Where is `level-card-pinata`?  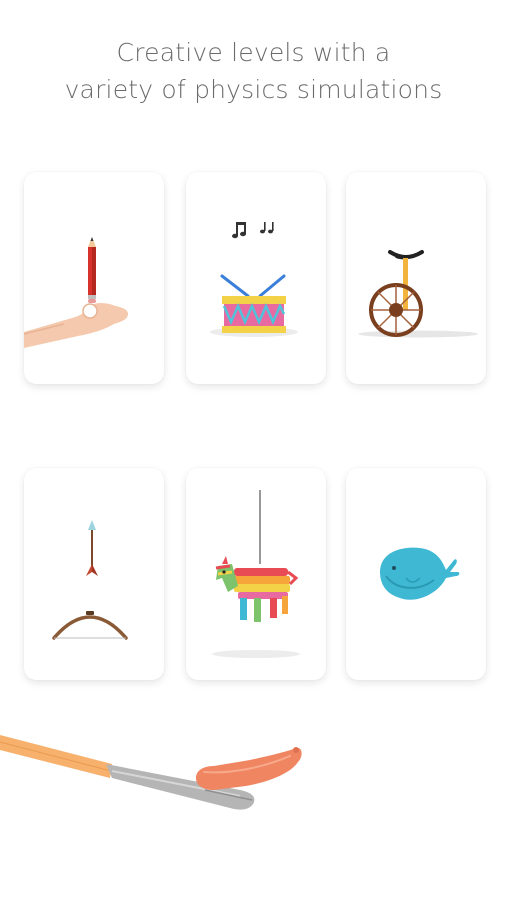
level-card-pinata is located at coordinates (256, 574).